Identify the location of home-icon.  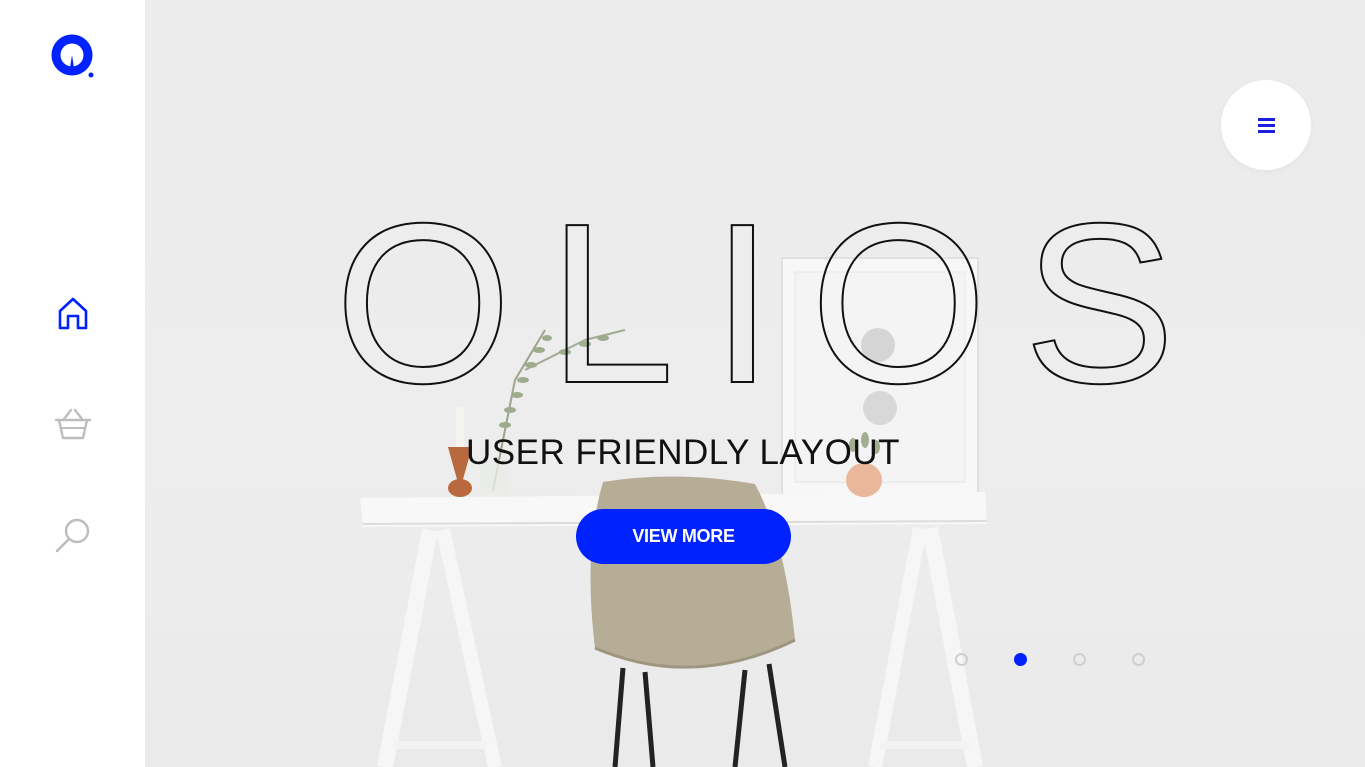
(73, 313).